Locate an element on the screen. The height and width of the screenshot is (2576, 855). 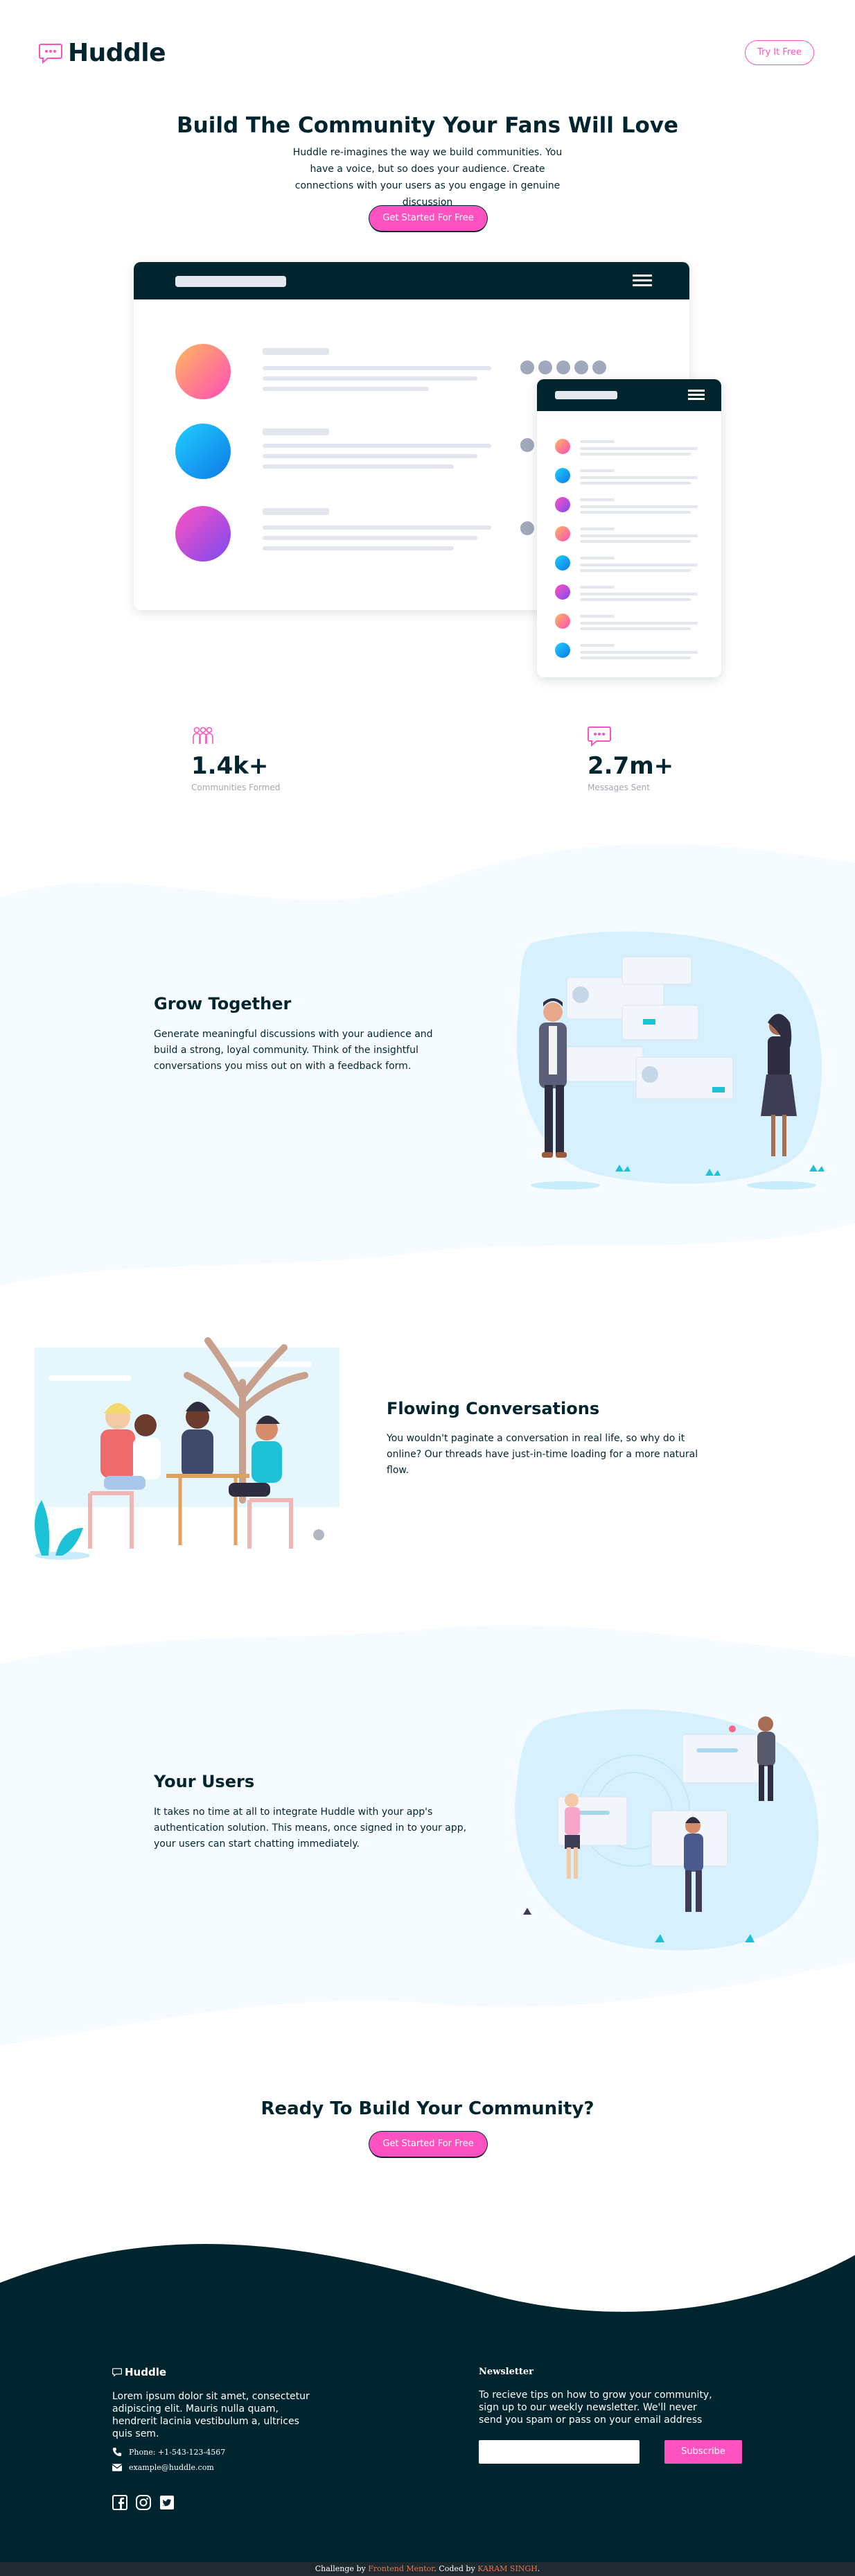
your-users-illustration is located at coordinates (667, 1830).